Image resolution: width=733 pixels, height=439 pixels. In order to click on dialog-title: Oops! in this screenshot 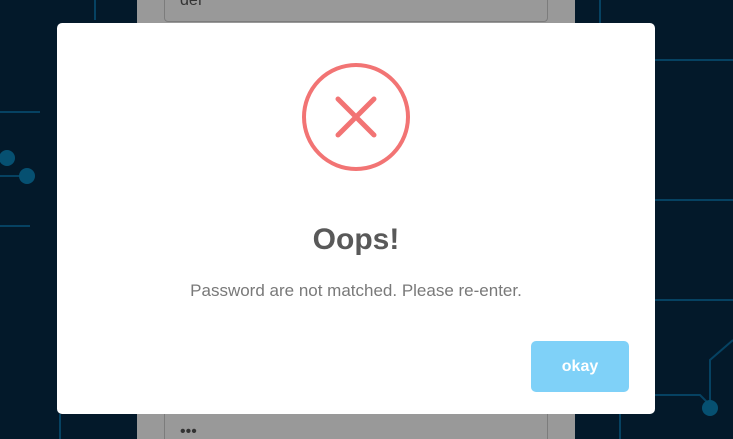, I will do `click(356, 239)`.